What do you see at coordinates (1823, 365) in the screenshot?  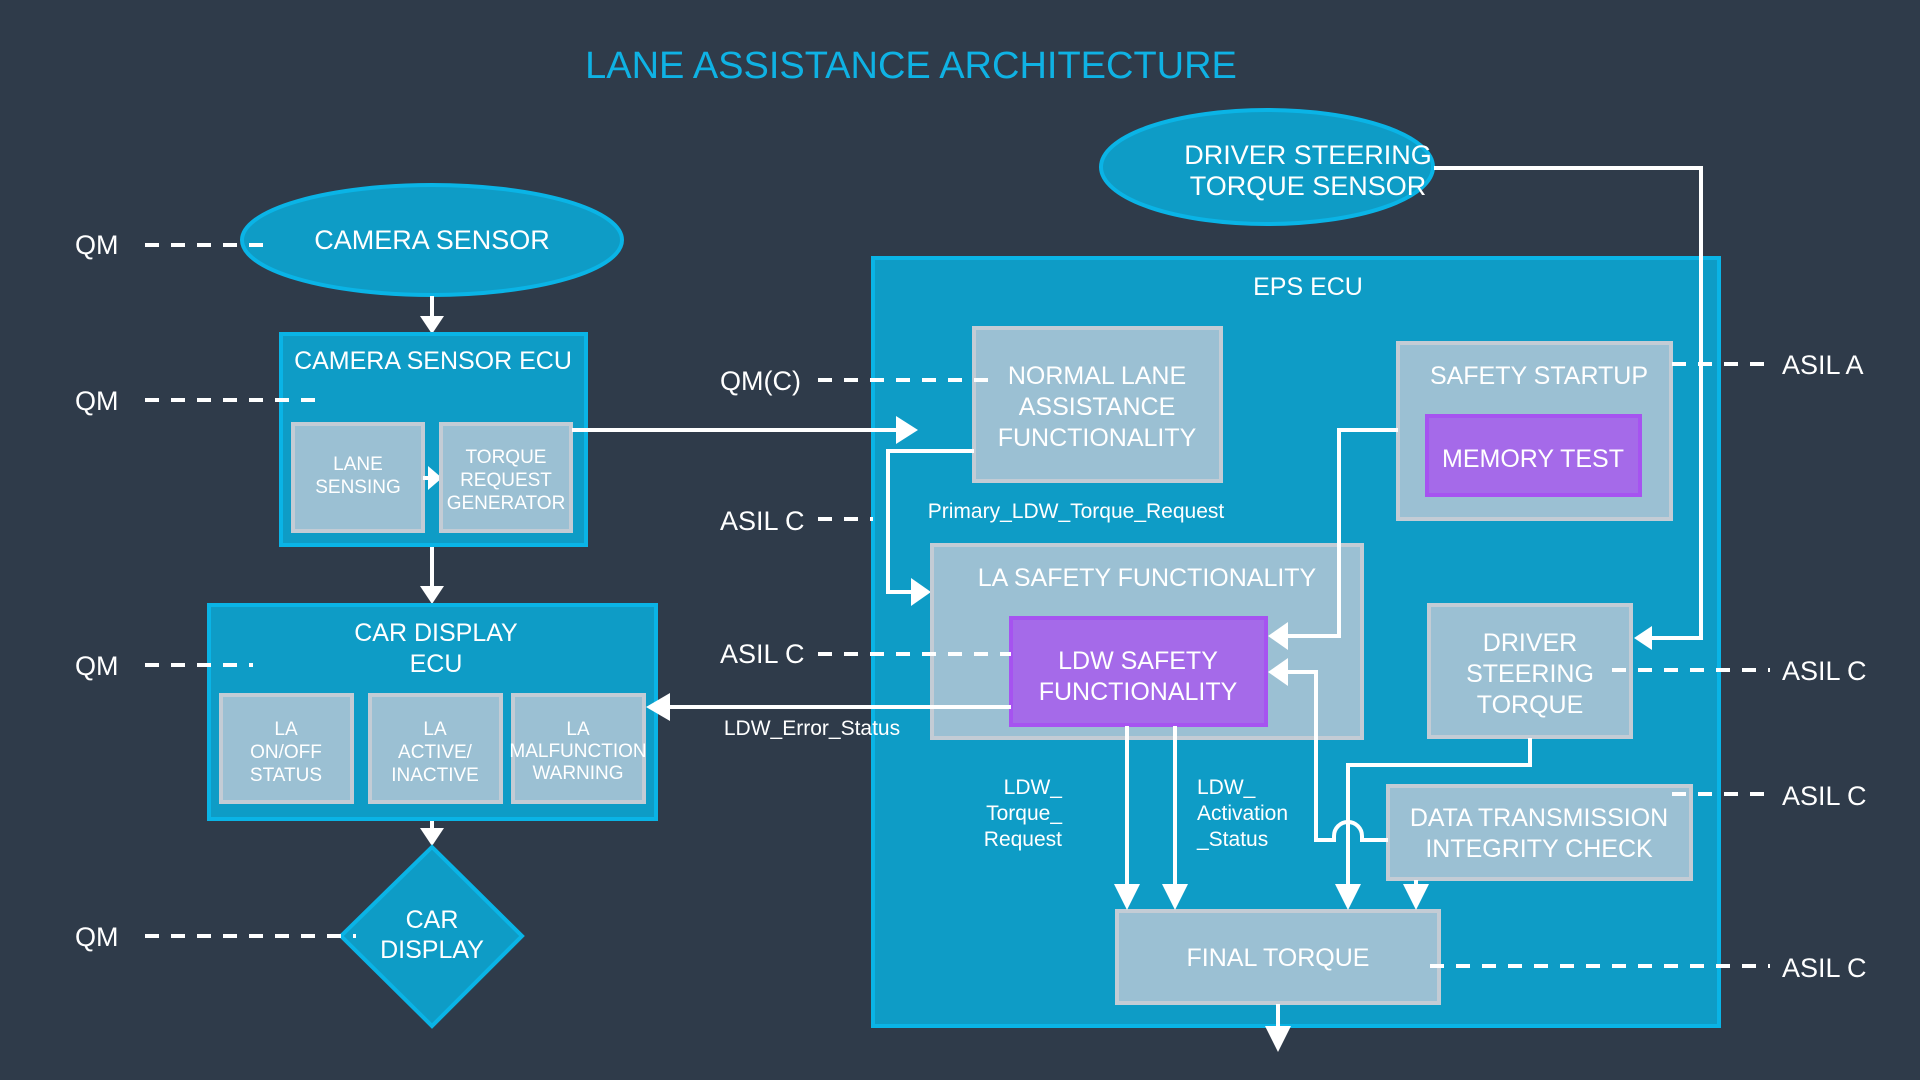 I see `integrity-label-safety-startup: ASIL A` at bounding box center [1823, 365].